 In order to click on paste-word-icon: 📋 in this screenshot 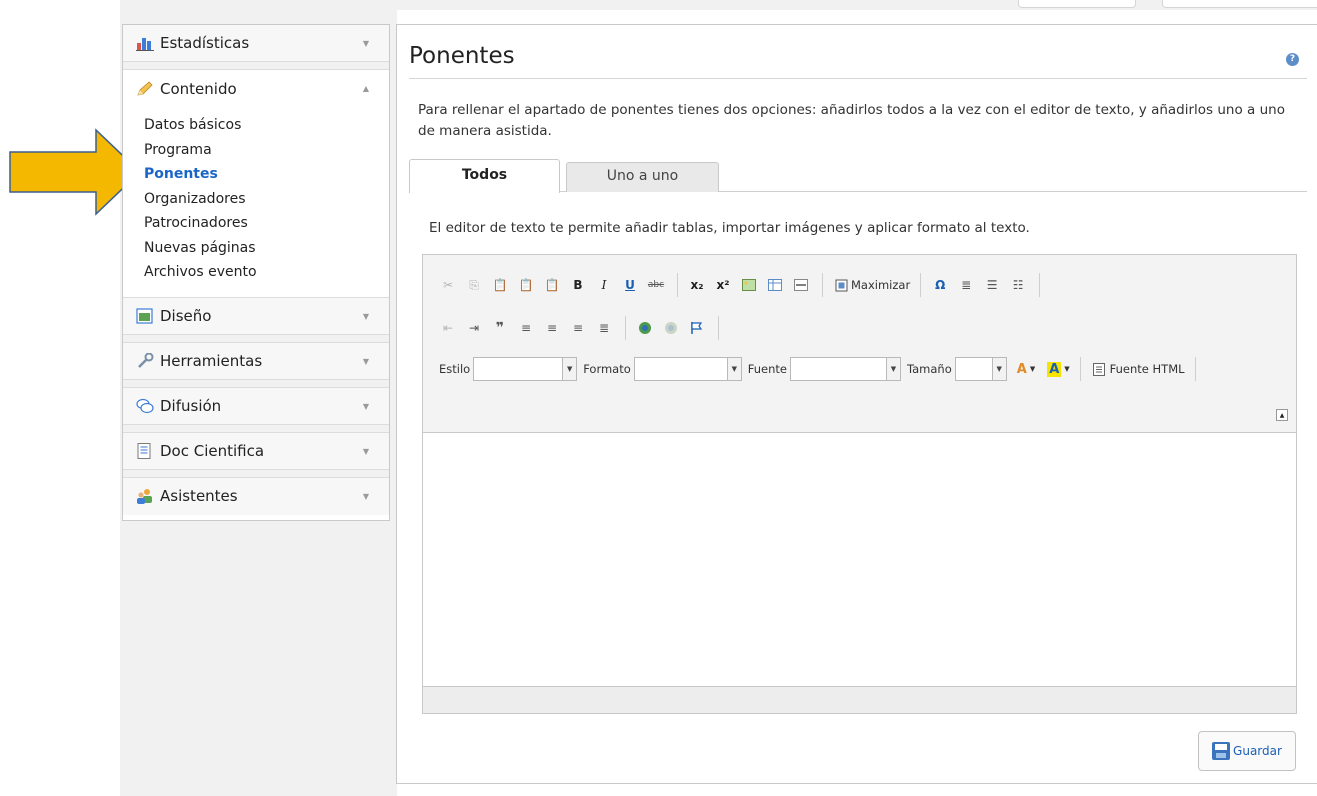, I will do `click(552, 285)`.